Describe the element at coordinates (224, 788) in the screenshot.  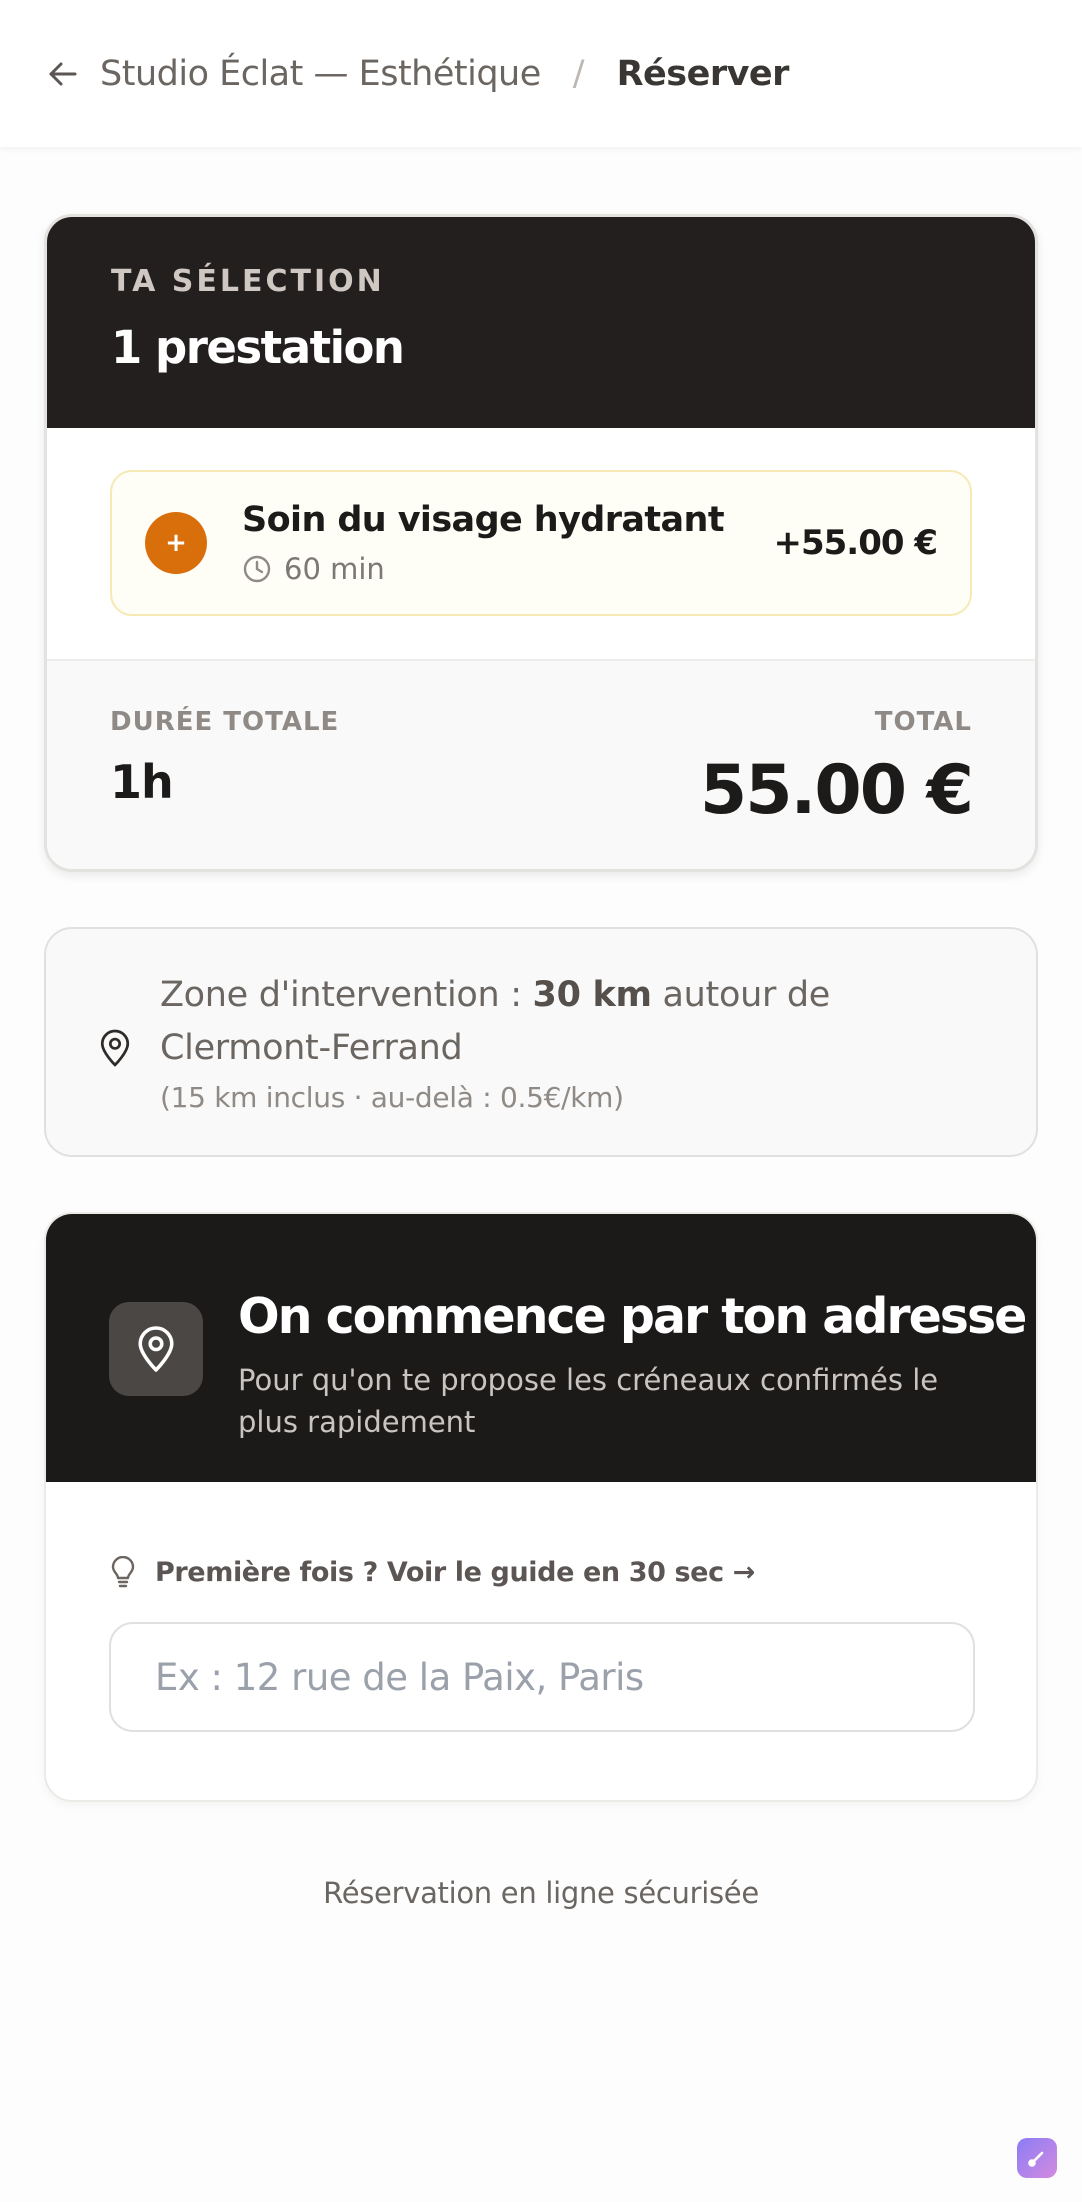
I see `duration-block: DURÉE TOTALE 1h` at that location.